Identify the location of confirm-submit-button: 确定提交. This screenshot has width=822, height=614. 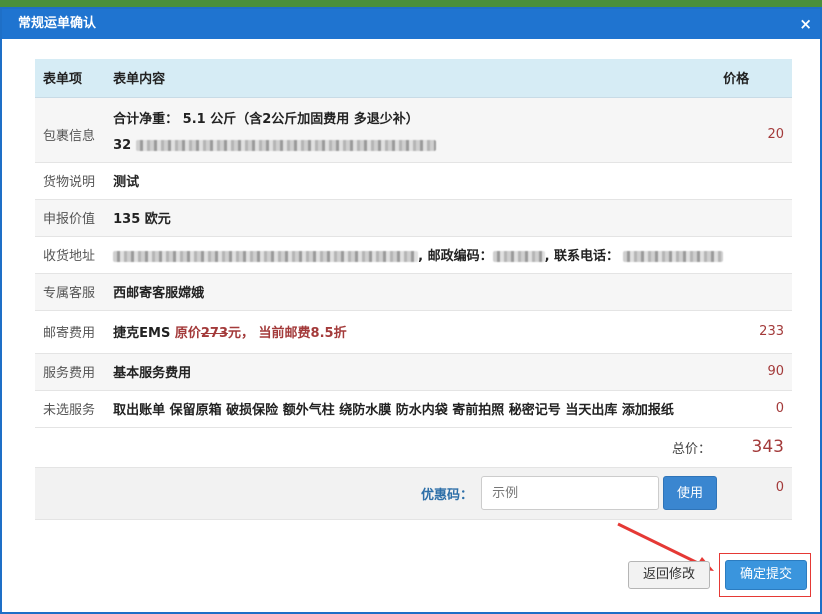
(766, 575).